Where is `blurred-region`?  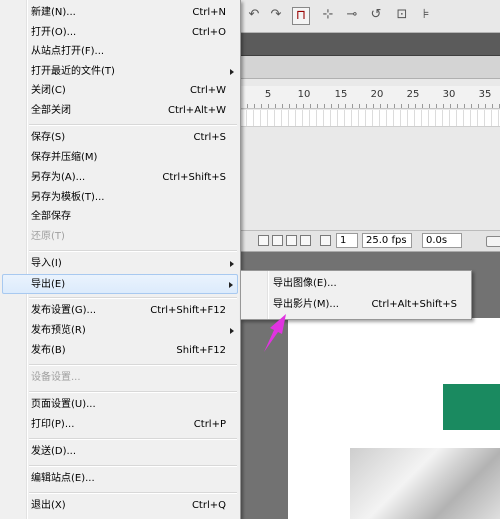
blurred-region is located at coordinates (425, 483).